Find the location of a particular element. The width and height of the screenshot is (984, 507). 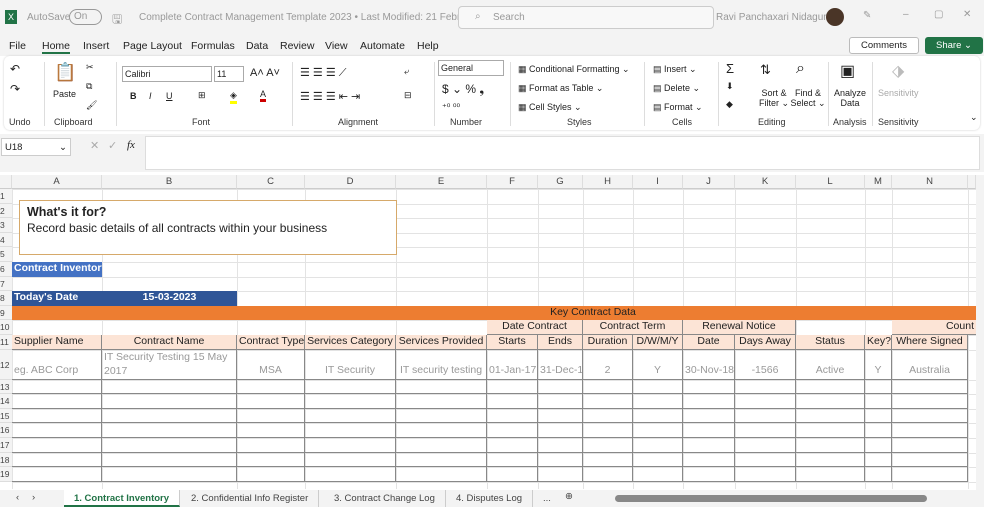

avatar is located at coordinates (835, 17).